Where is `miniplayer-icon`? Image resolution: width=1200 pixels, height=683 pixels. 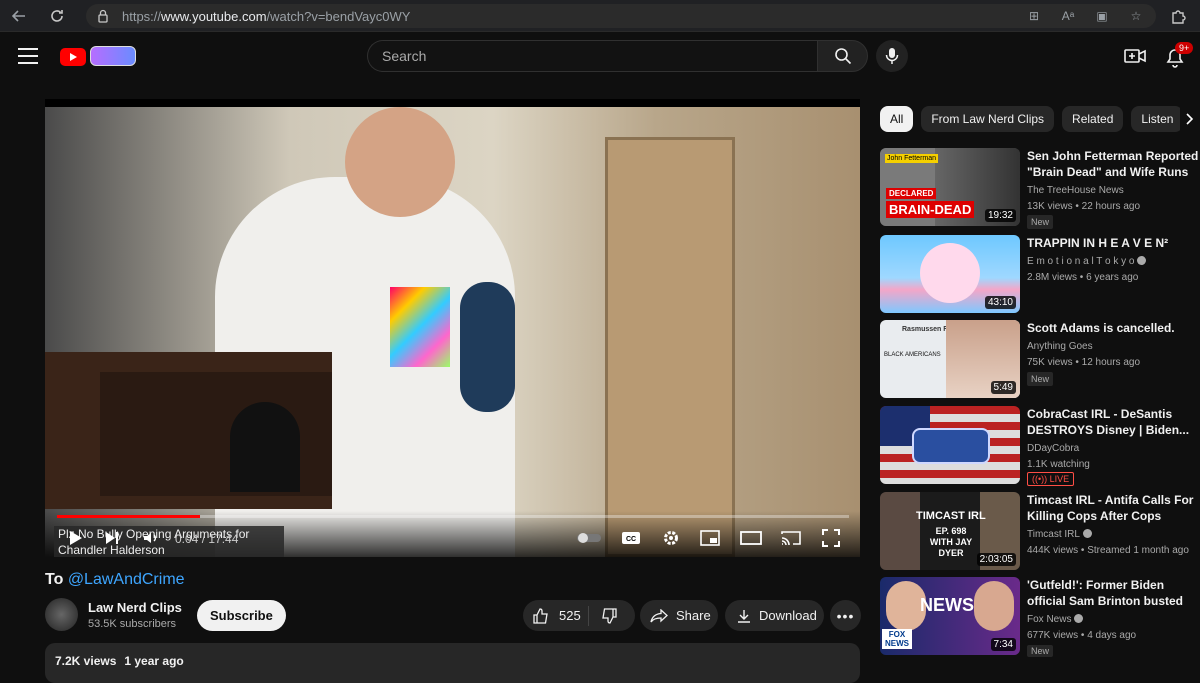
miniplayer-icon is located at coordinates (710, 538).